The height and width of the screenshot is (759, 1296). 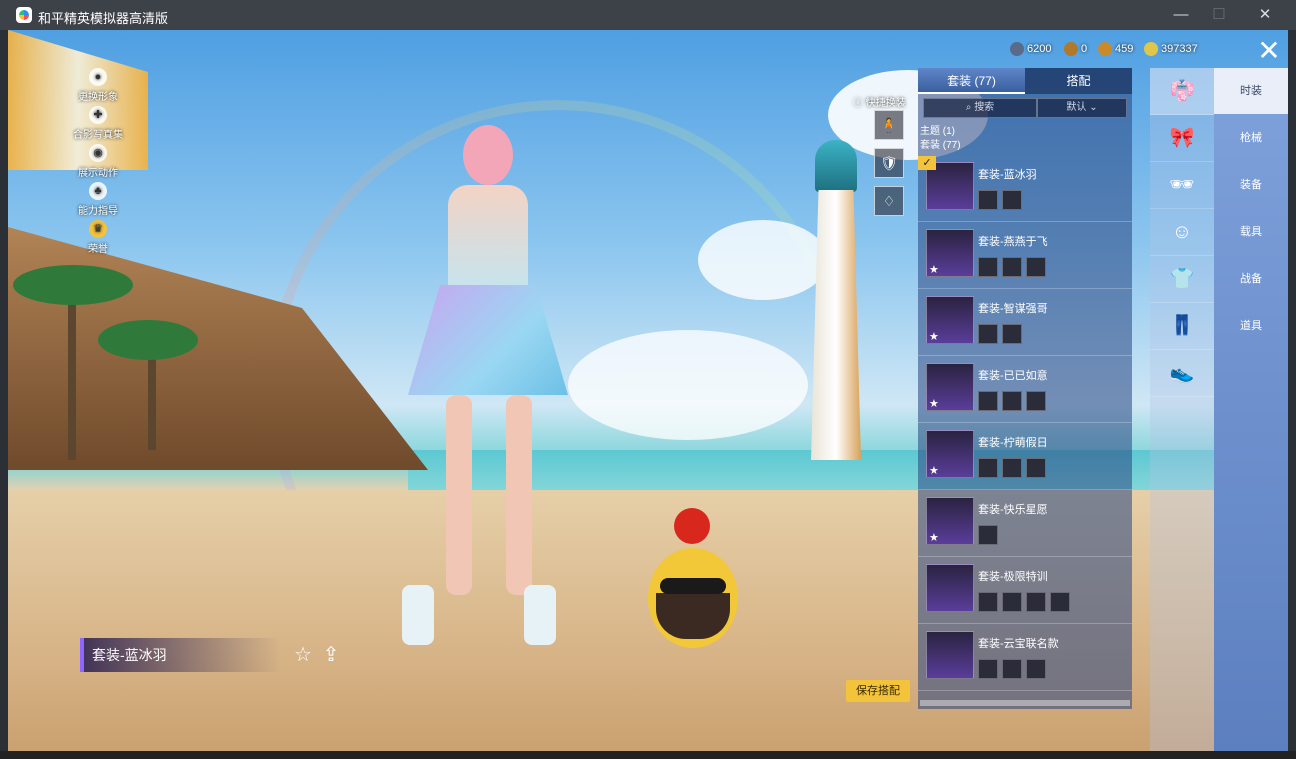 I want to click on menu-photo-album: ✚ 合影写真集, so click(x=98, y=123).